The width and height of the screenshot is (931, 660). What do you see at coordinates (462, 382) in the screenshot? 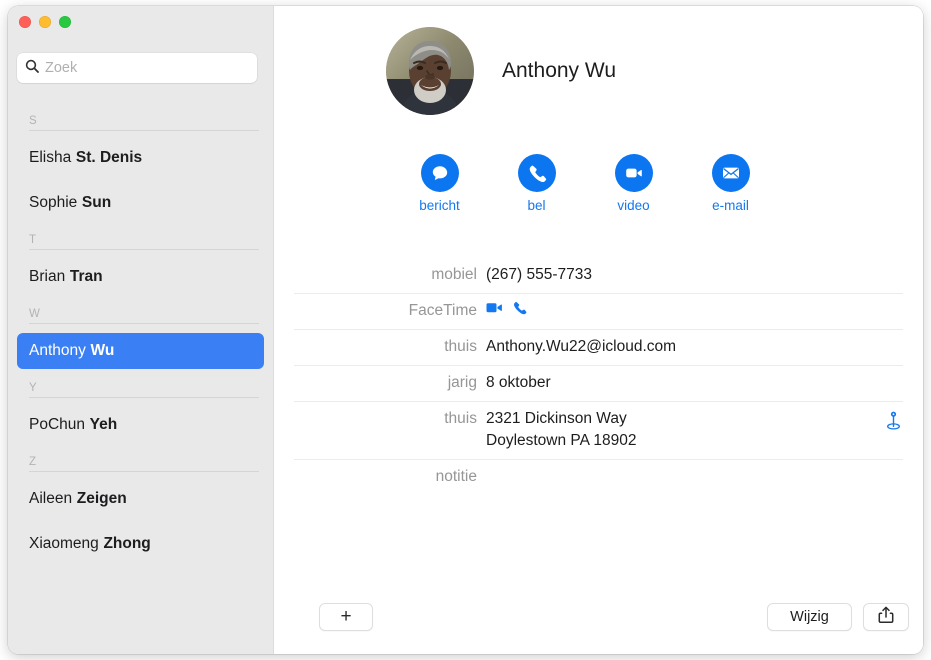
I see `field-label: jarig` at bounding box center [462, 382].